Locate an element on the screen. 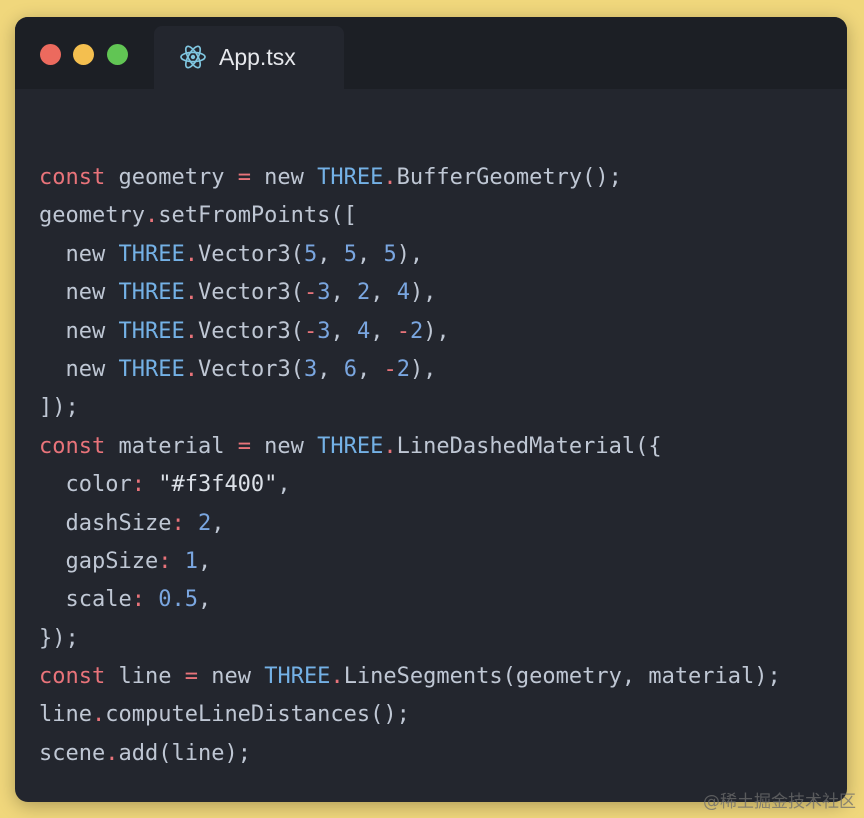  code-line: line.computeLineDistances(); is located at coordinates (410, 715).